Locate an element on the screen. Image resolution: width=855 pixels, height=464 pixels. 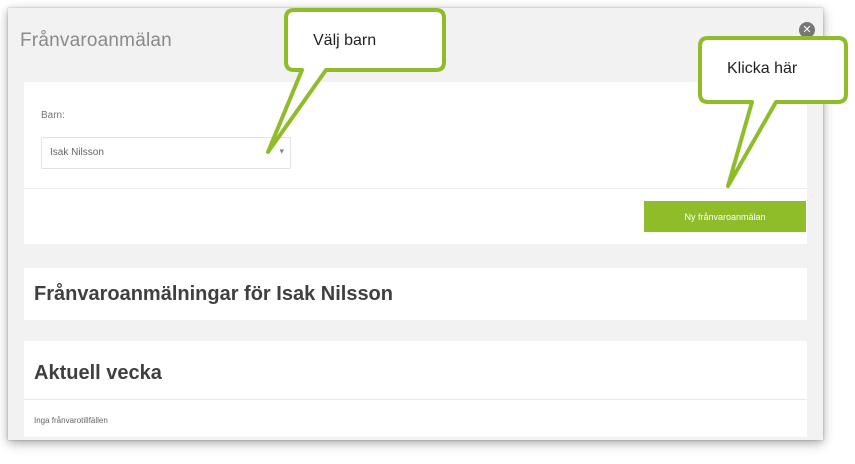
callout-choose-child-text: Välj barn is located at coordinates (345, 40).